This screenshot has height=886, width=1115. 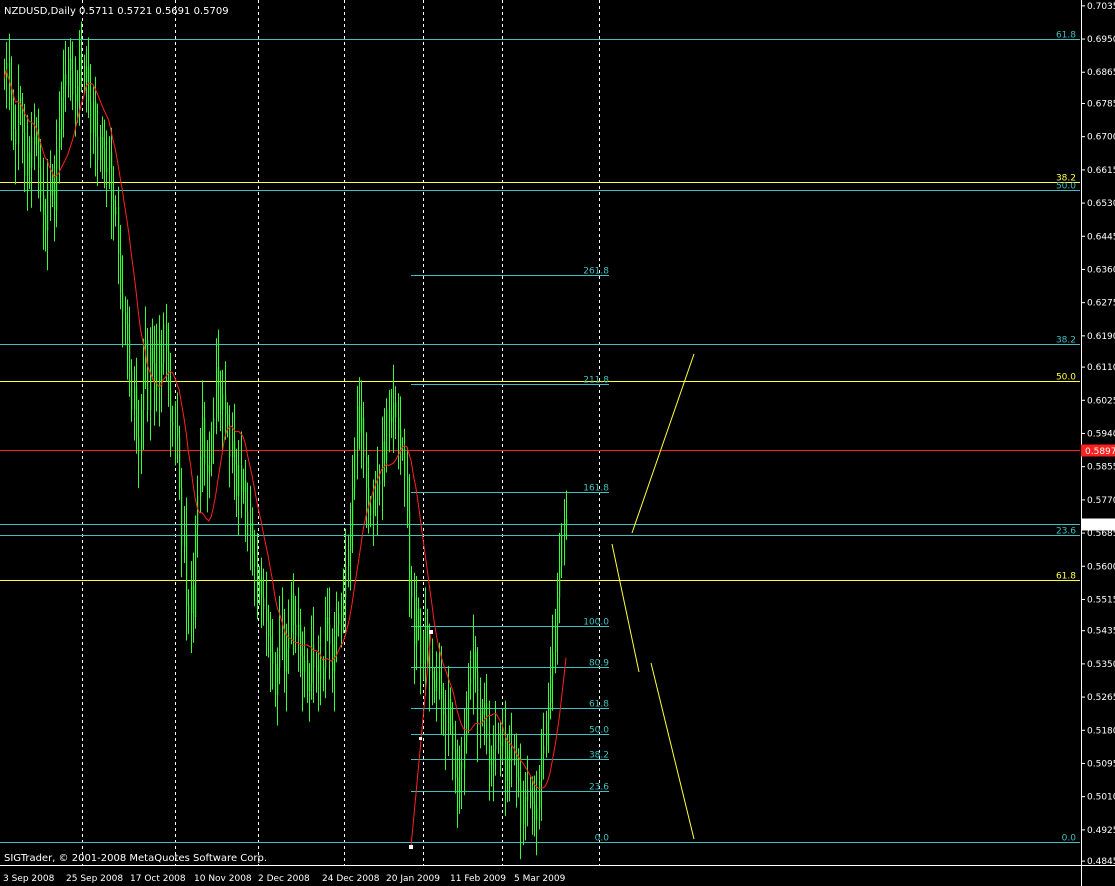 What do you see at coordinates (1101, 600) in the screenshot?
I see `y-tick-label: 0.5515` at bounding box center [1101, 600].